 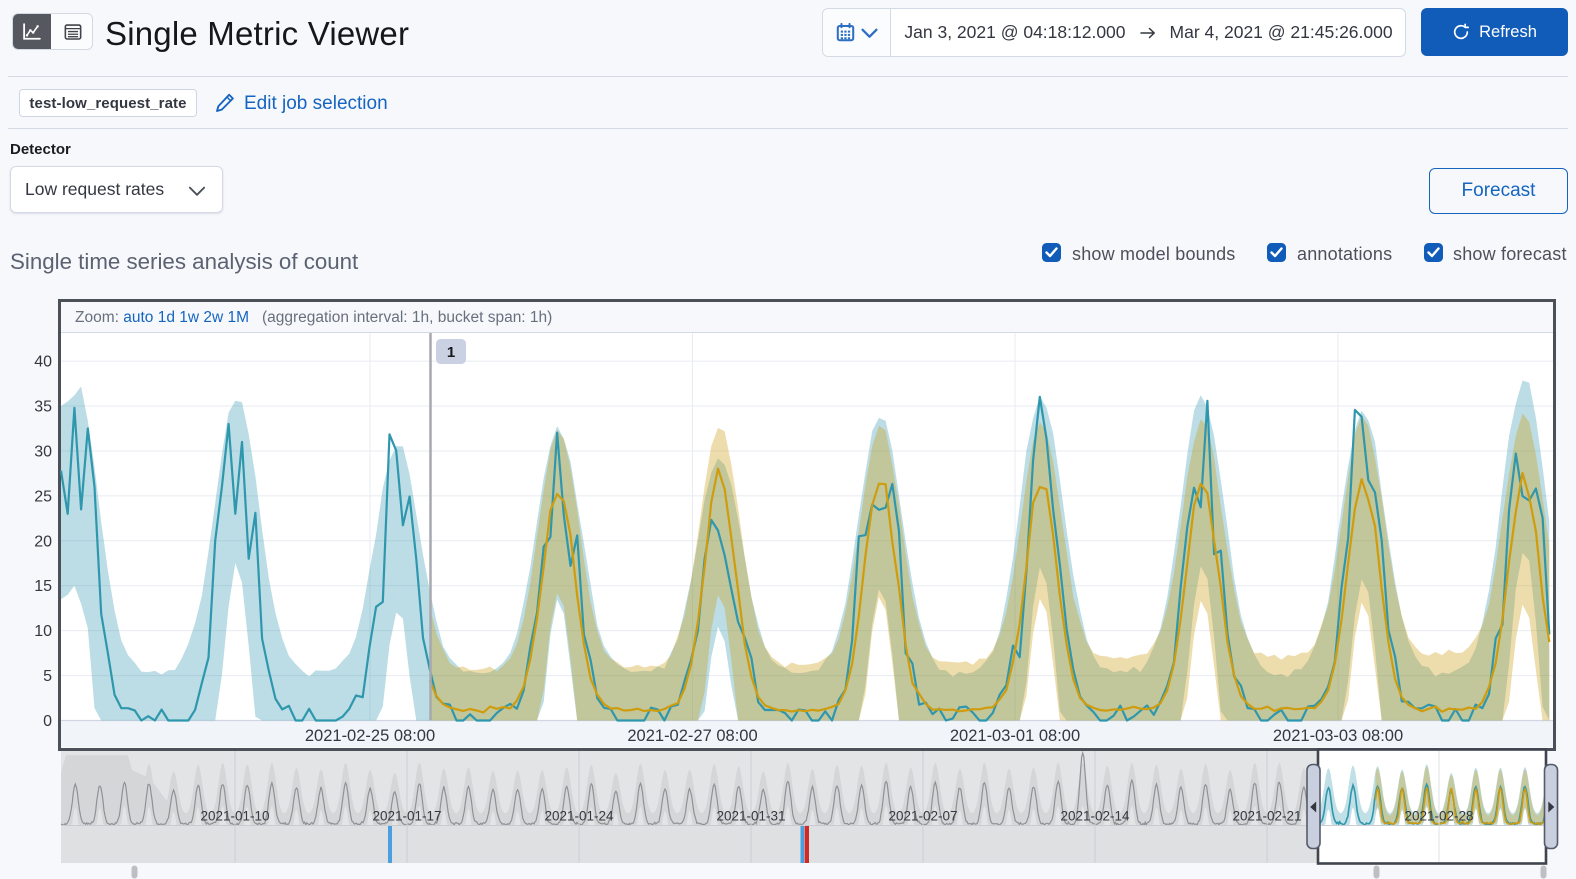 What do you see at coordinates (234, 816) in the screenshot?
I see `svg-text: 2021-01-10` at bounding box center [234, 816].